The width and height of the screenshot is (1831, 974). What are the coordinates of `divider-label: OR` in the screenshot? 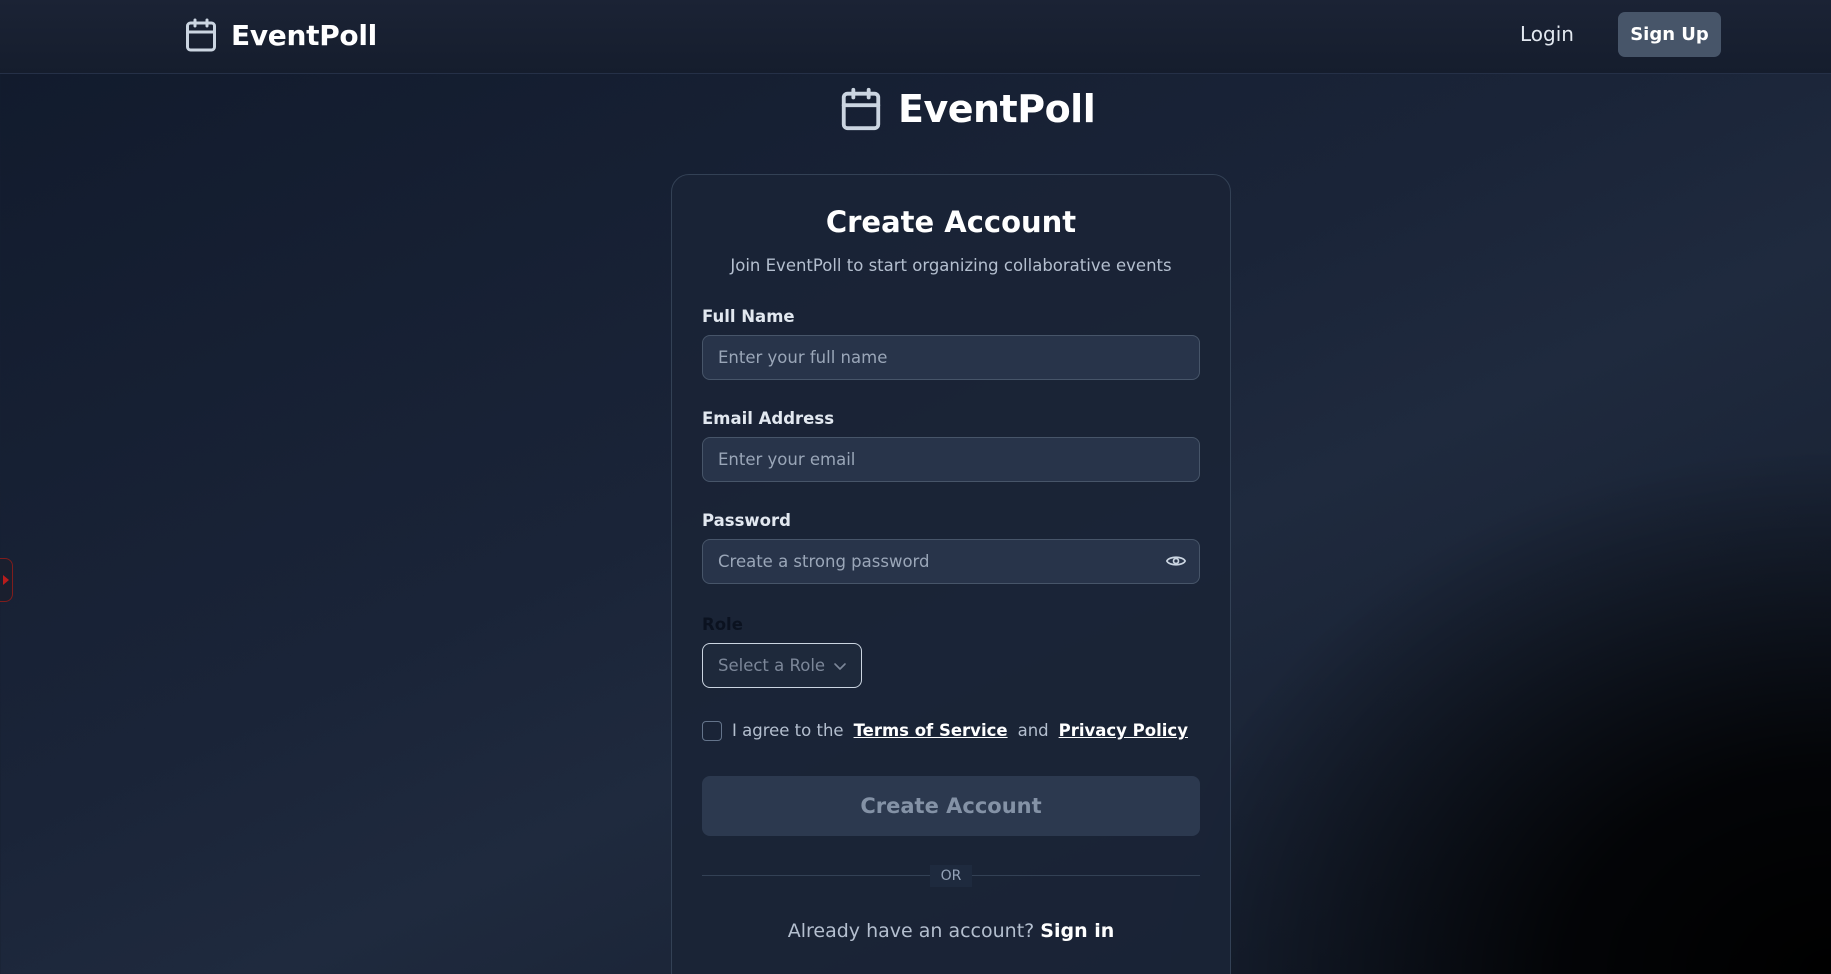 It's located at (951, 876).